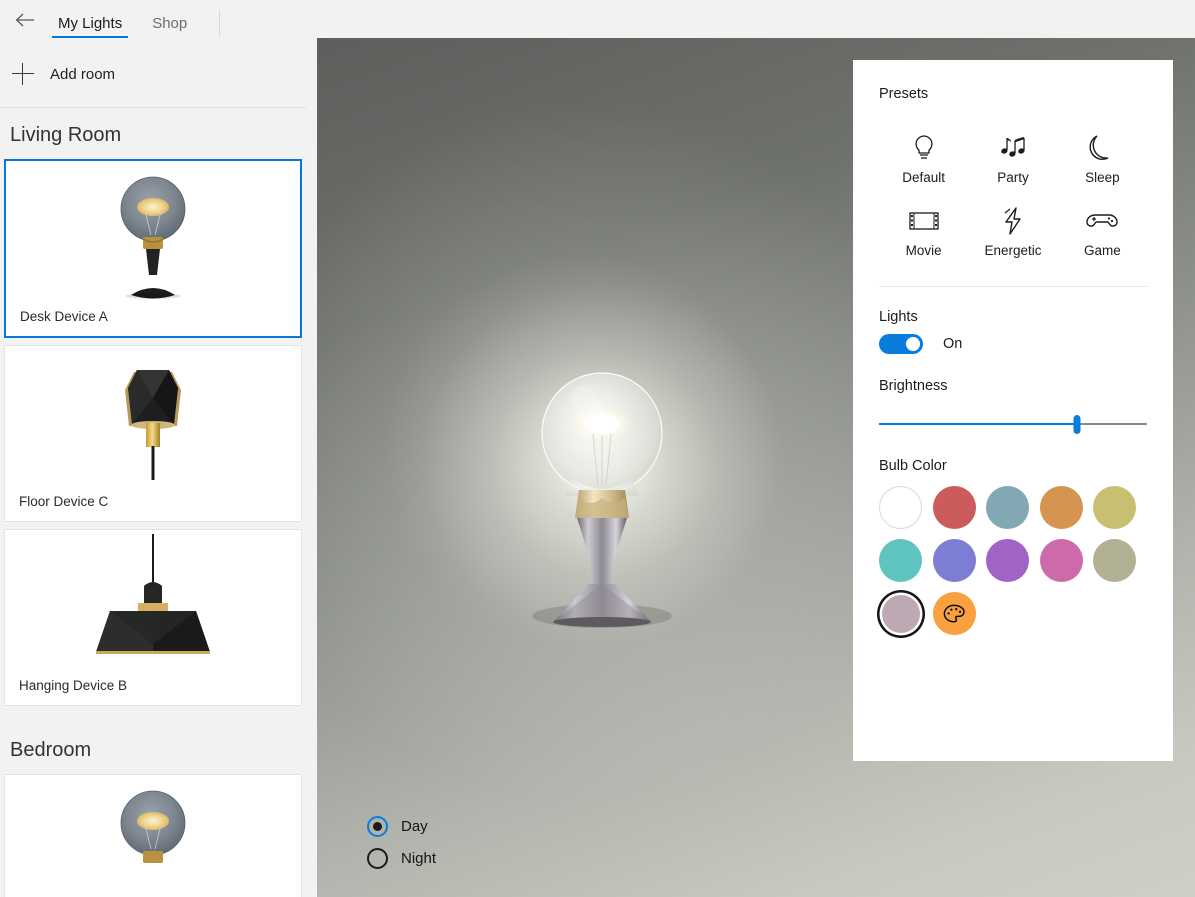 The width and height of the screenshot is (1195, 897). I want to click on preset-label: Game, so click(1102, 250).